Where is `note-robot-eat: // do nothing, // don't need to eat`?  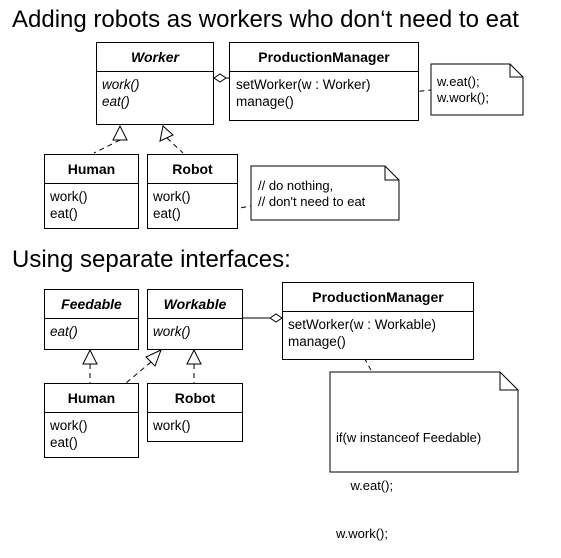 note-robot-eat: // do nothing, // don't need to eat is located at coordinates (311, 194).